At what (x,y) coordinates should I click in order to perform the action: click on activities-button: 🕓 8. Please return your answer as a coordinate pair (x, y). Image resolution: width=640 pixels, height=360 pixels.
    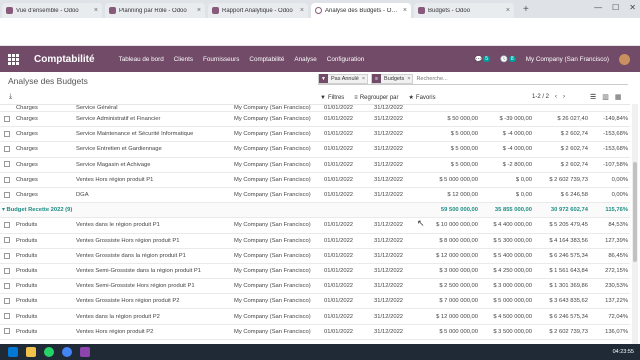
    Looking at the image, I should click on (508, 59).